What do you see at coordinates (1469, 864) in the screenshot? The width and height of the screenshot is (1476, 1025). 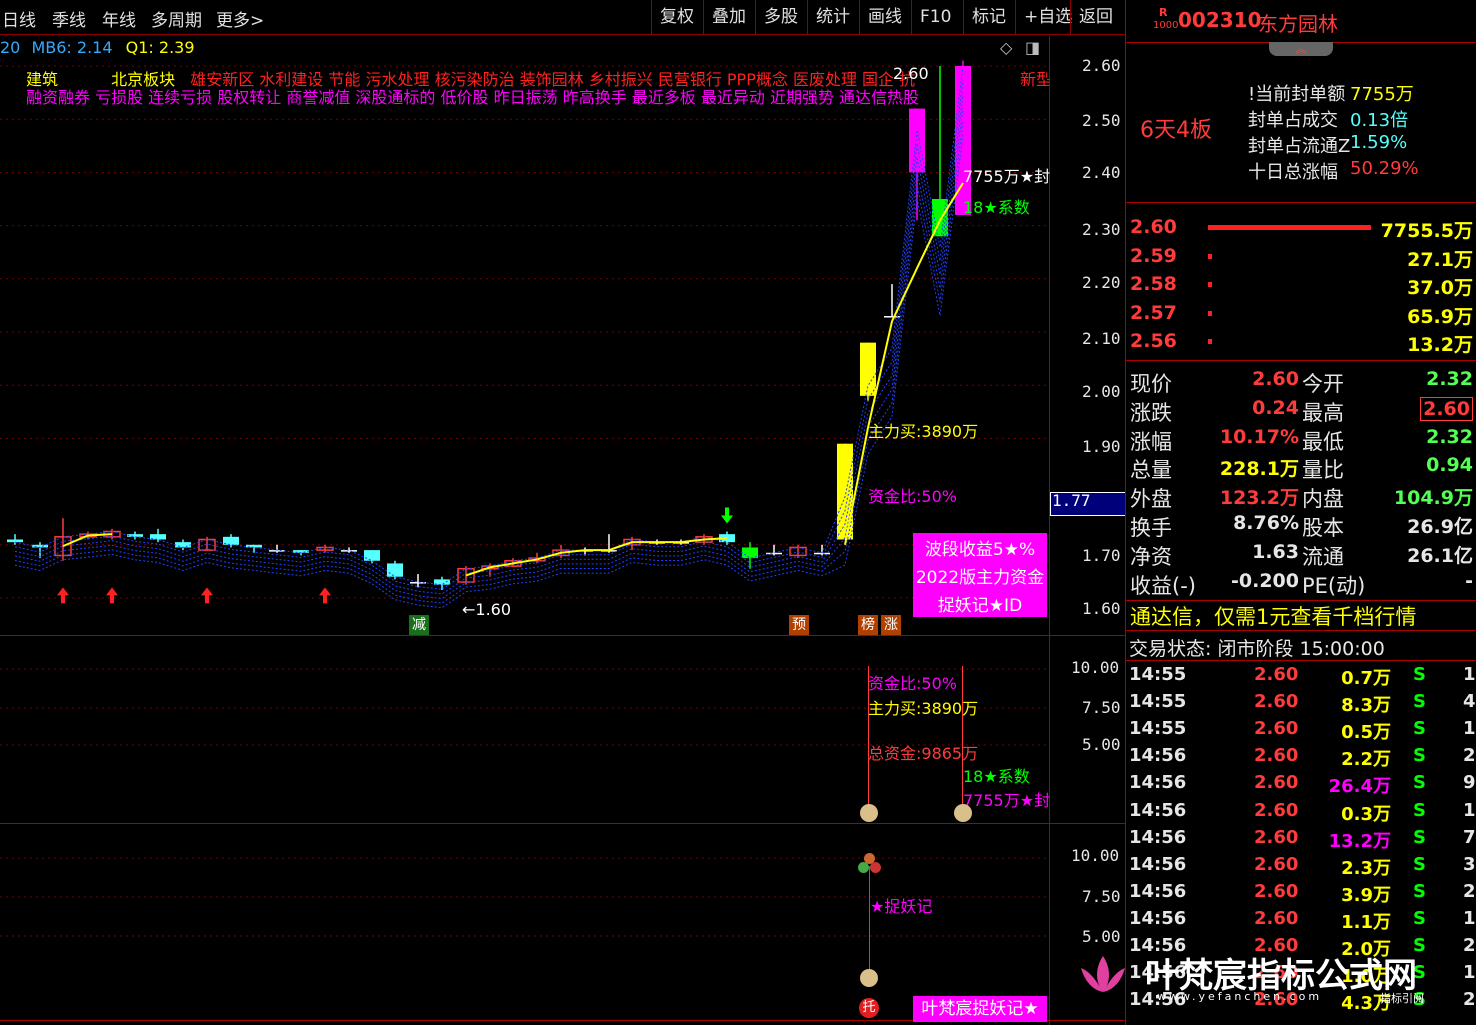 I see `tick-count: 3` at bounding box center [1469, 864].